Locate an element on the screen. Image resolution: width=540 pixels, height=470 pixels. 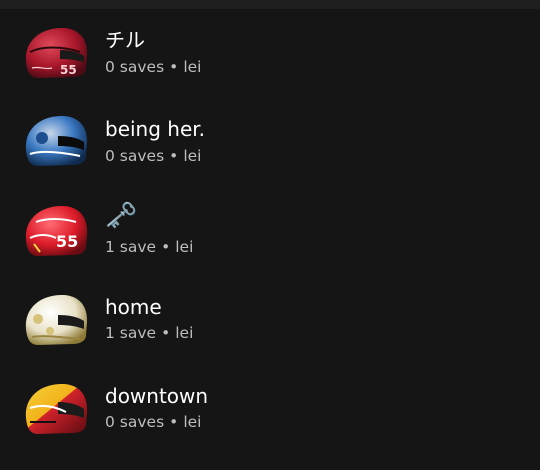
playlist-title: チル is located at coordinates (125, 40).